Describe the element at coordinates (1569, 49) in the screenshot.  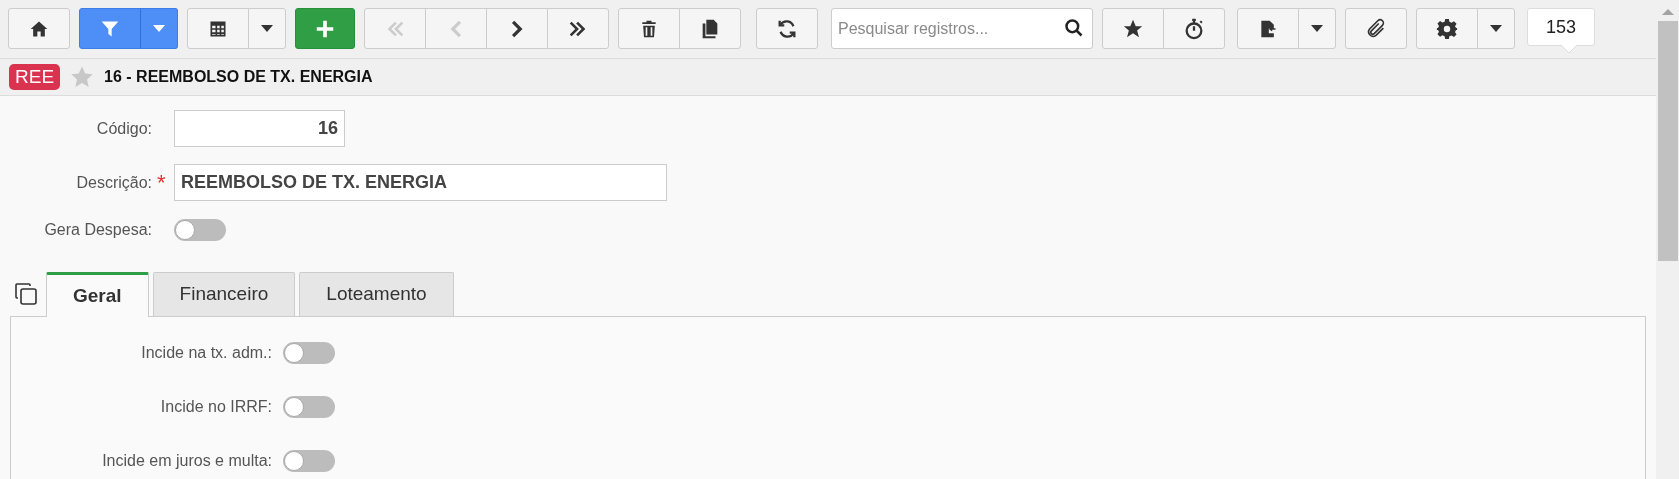
I see `callout-pointer` at that location.